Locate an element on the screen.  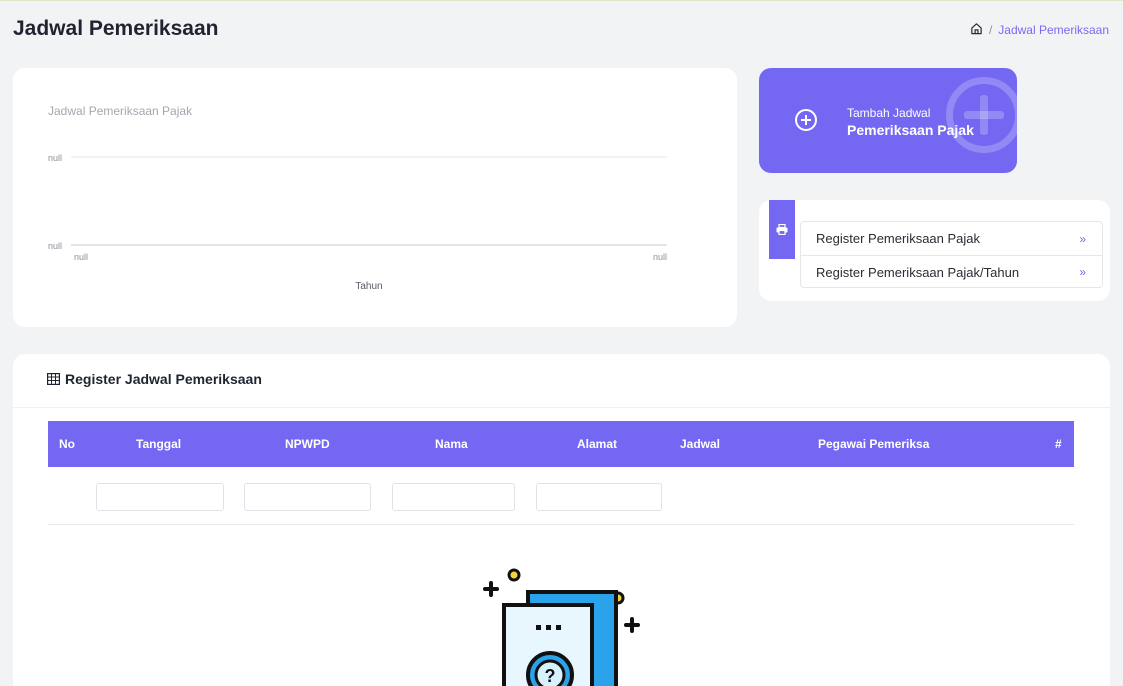
column-header-npwpd: NPWPD is located at coordinates (307, 444).